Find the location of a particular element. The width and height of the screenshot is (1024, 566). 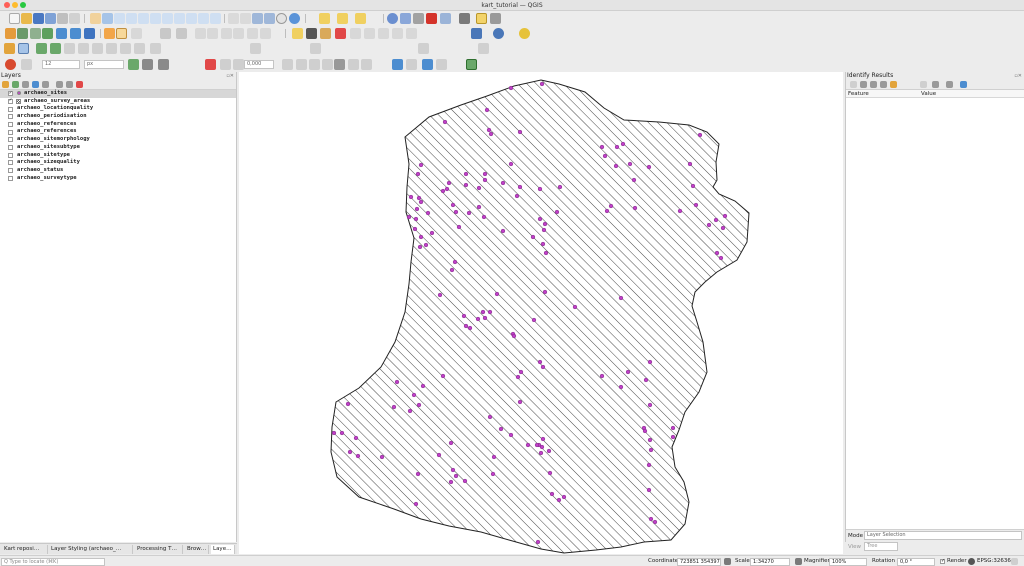

shape-digitize-icon is located at coordinates (315, 48).